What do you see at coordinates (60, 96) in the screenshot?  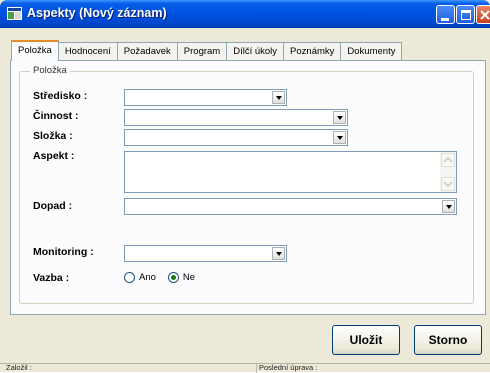 I see `stredisko-label: Středisko :` at bounding box center [60, 96].